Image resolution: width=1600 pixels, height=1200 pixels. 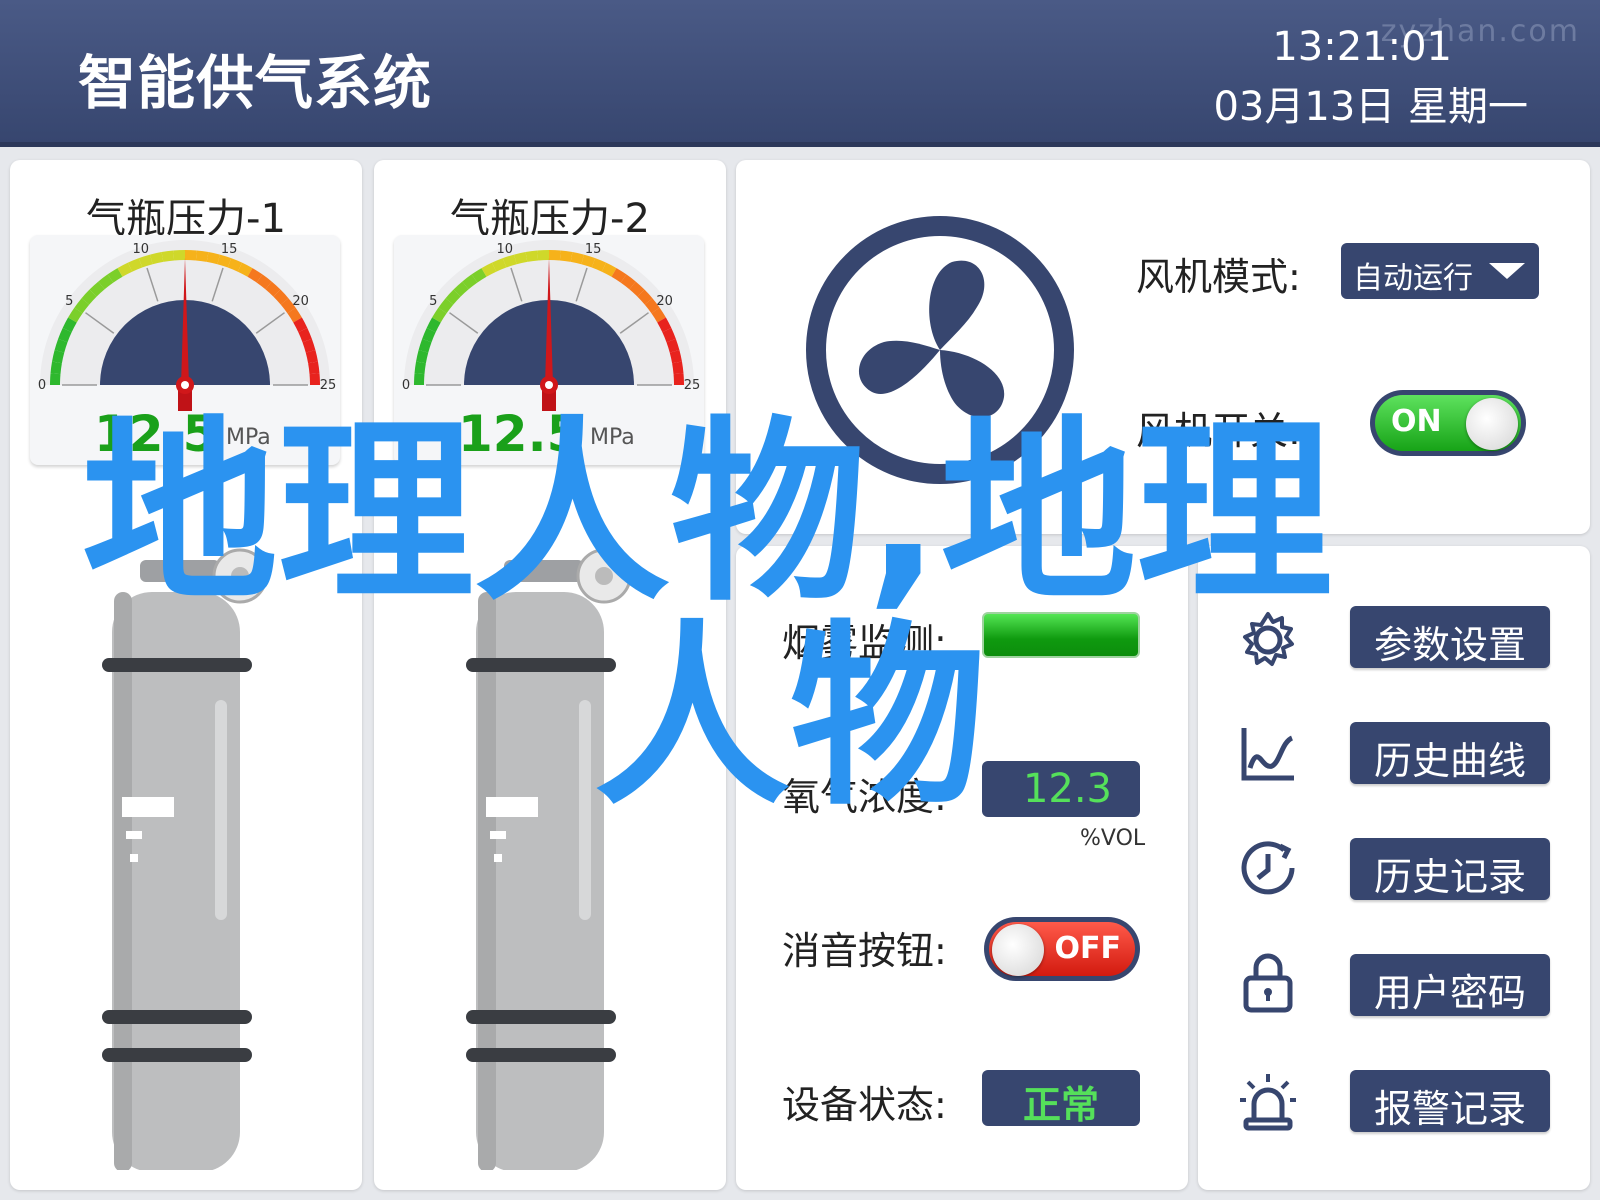 What do you see at coordinates (1268, 868) in the screenshot?
I see `clock-icon` at bounding box center [1268, 868].